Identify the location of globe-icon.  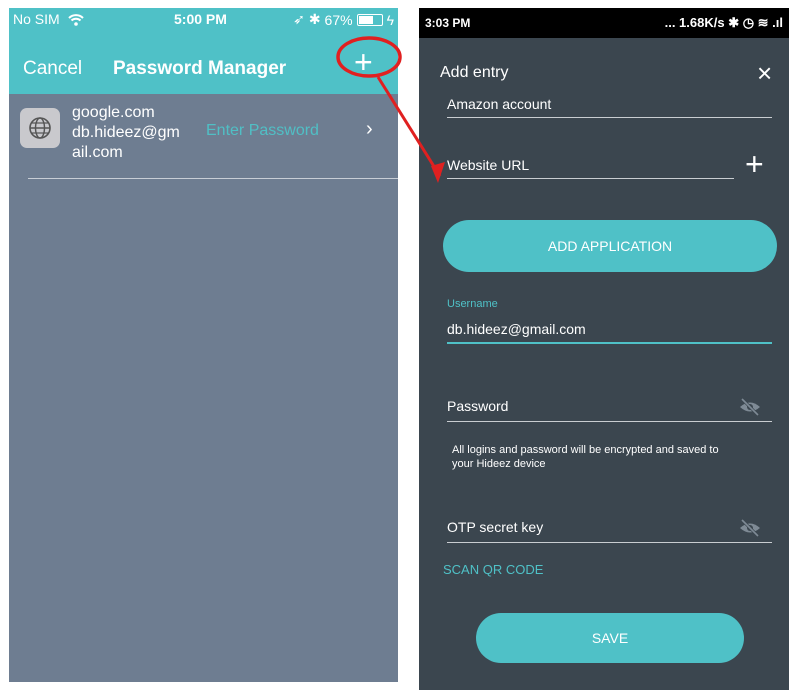
(40, 128).